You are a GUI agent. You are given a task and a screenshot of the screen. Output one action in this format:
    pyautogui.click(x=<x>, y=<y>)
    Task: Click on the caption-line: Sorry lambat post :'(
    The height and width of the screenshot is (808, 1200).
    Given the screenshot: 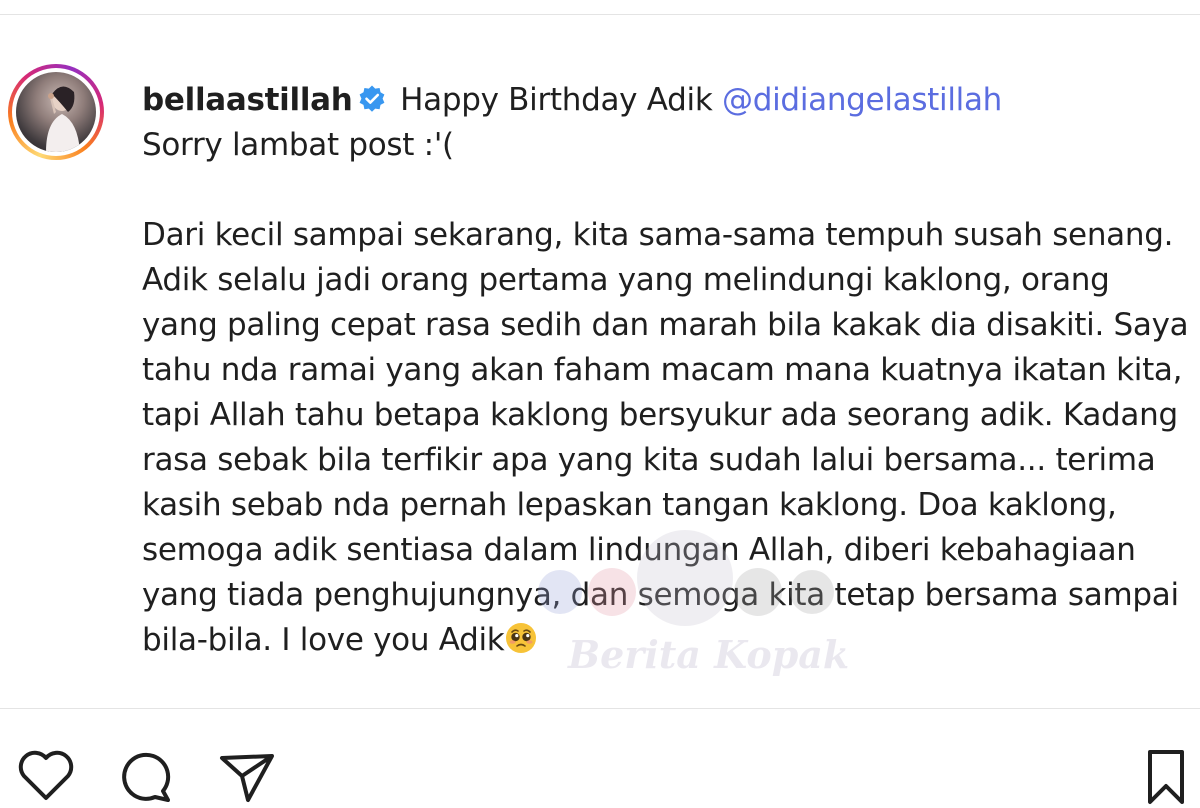 What is the action you would take?
    pyautogui.click(x=298, y=145)
    